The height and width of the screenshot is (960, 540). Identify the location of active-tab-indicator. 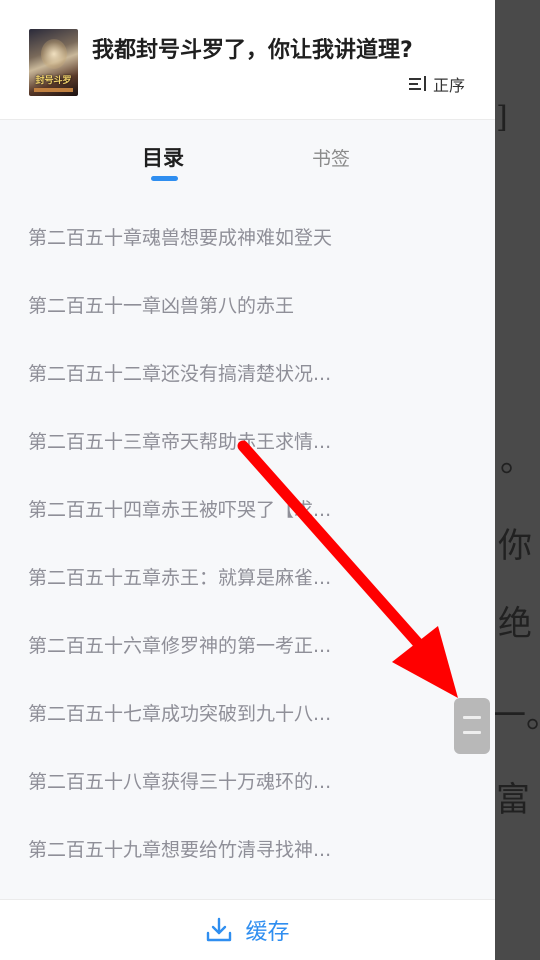
(164, 178).